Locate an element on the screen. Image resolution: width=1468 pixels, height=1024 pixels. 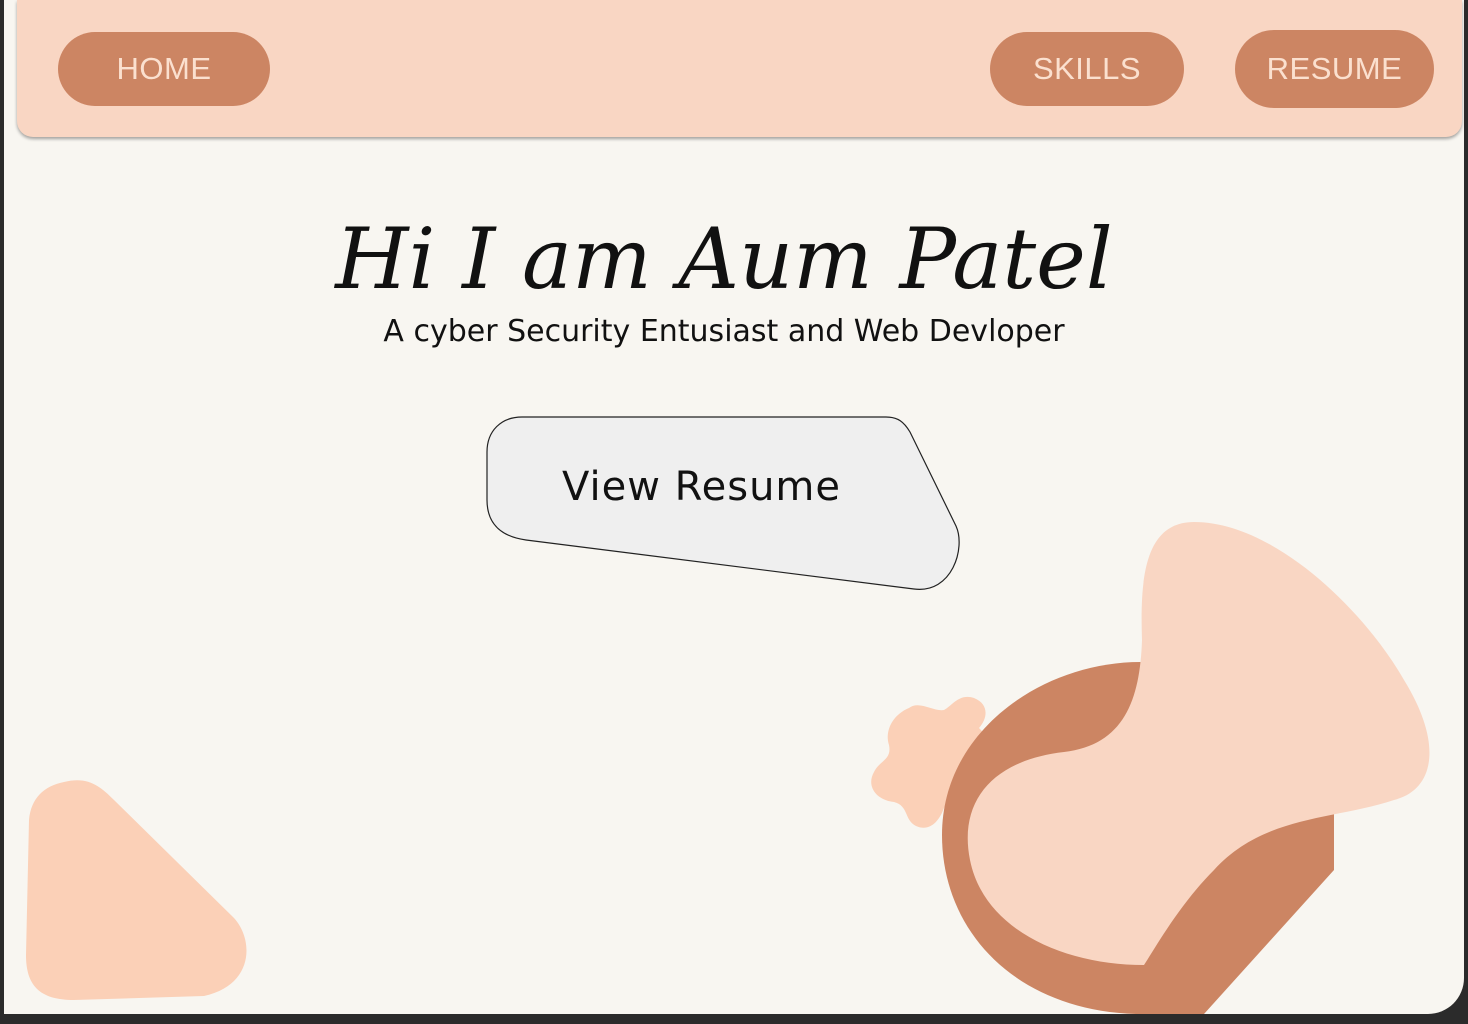
view-resume-label: View Resume is located at coordinates (702, 487).